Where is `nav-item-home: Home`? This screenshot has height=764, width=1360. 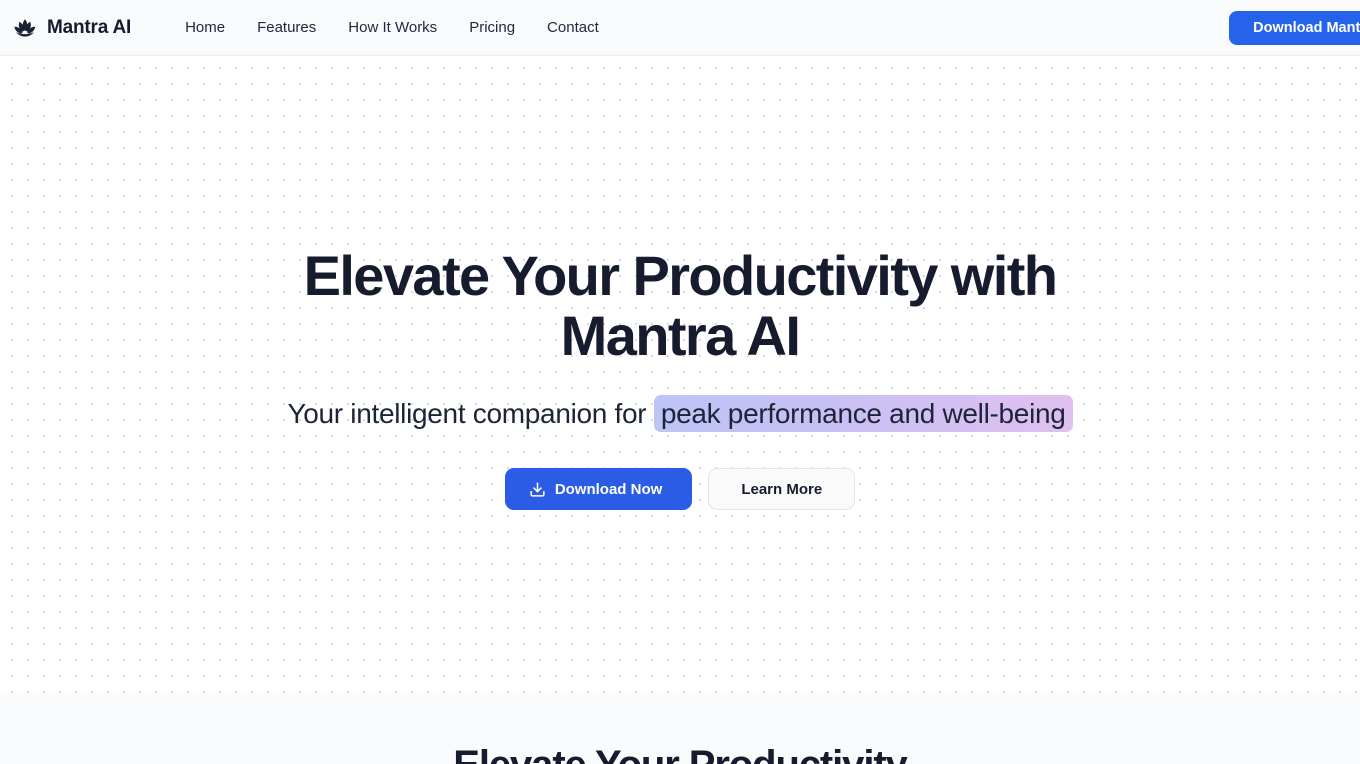
nav-item-home: Home is located at coordinates (205, 27).